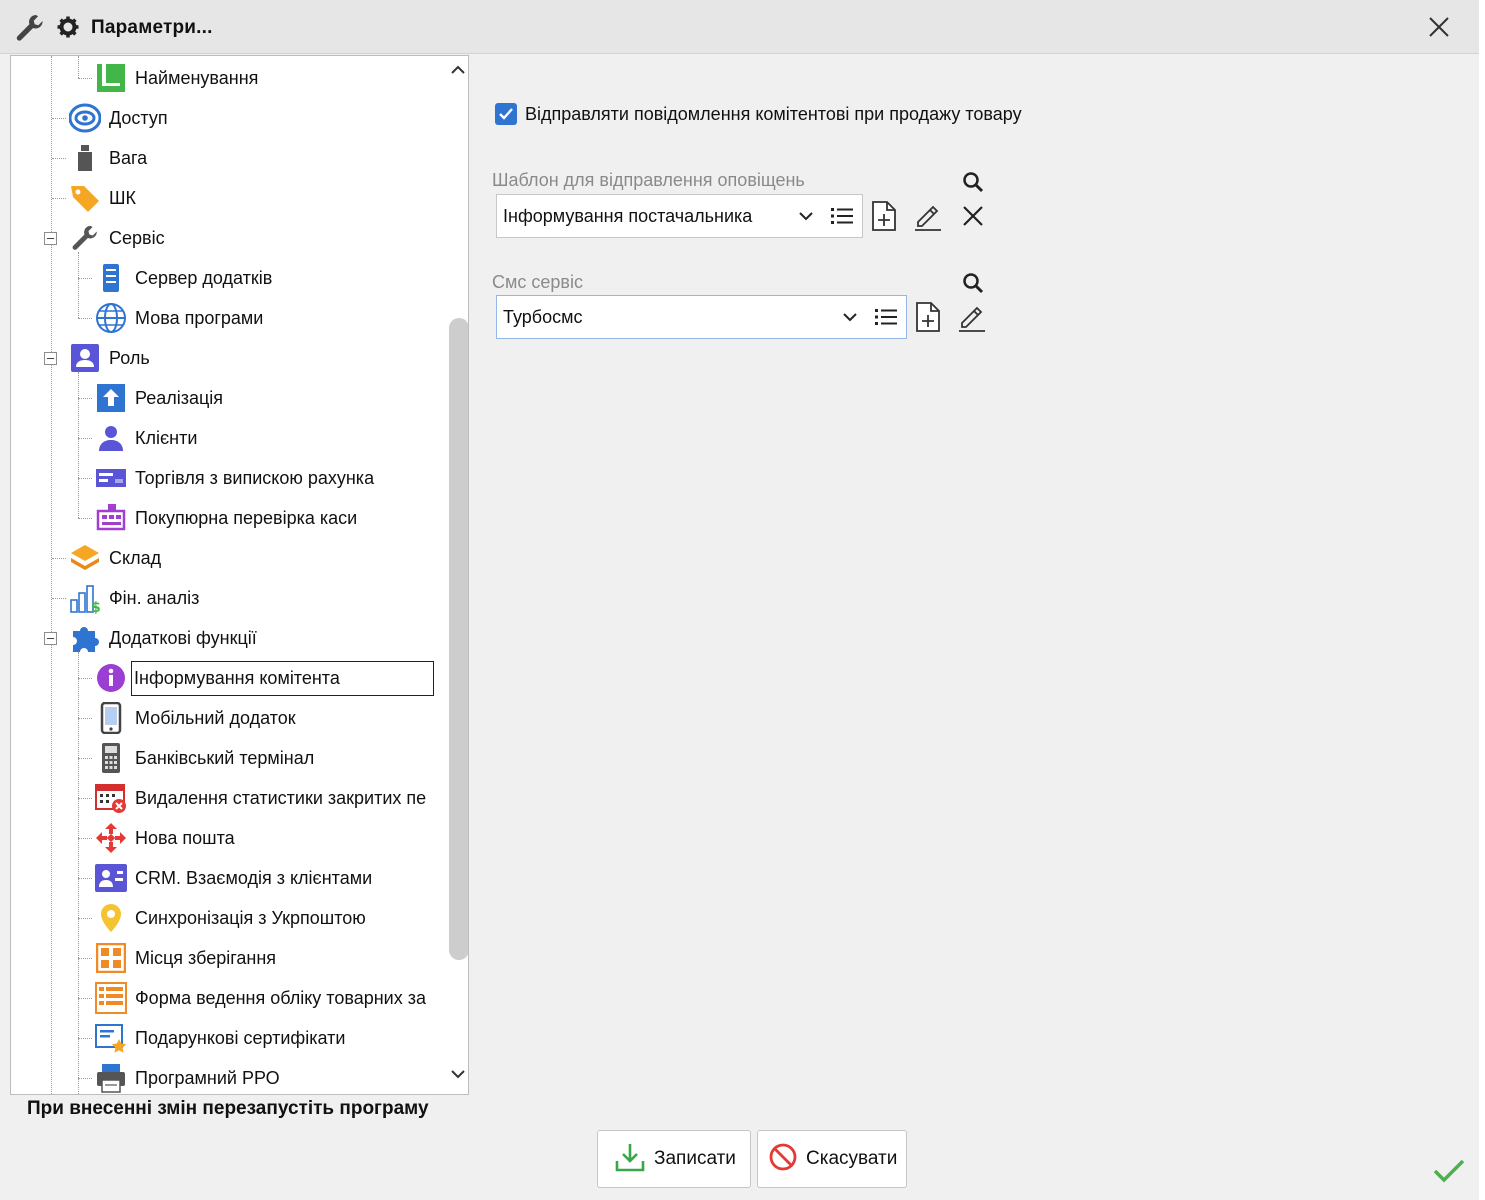  I want to click on tree-item-software-rro: Програмний РРО, so click(188, 1076).